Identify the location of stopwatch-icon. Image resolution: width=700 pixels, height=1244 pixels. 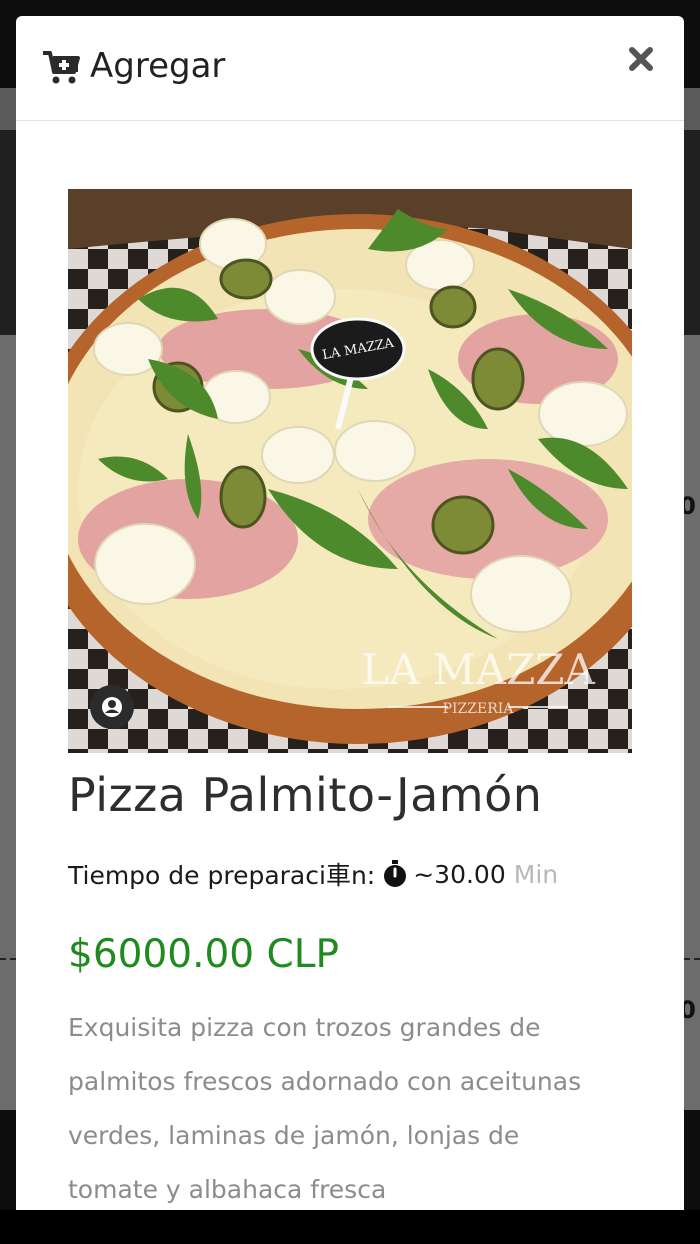
(395, 873).